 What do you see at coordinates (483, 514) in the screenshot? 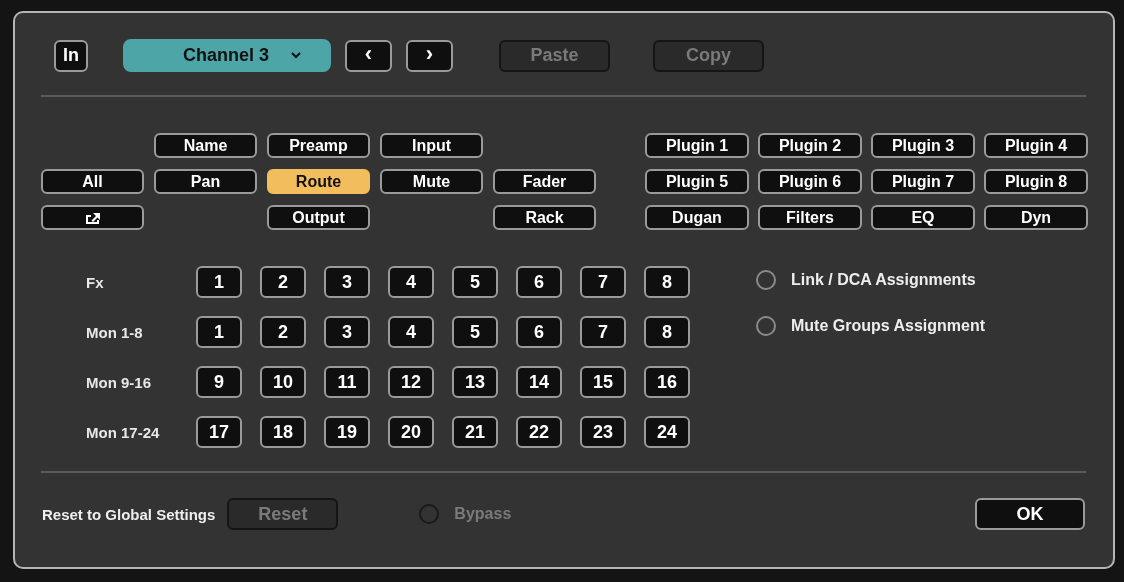
I see `radio-label: Bypass` at bounding box center [483, 514].